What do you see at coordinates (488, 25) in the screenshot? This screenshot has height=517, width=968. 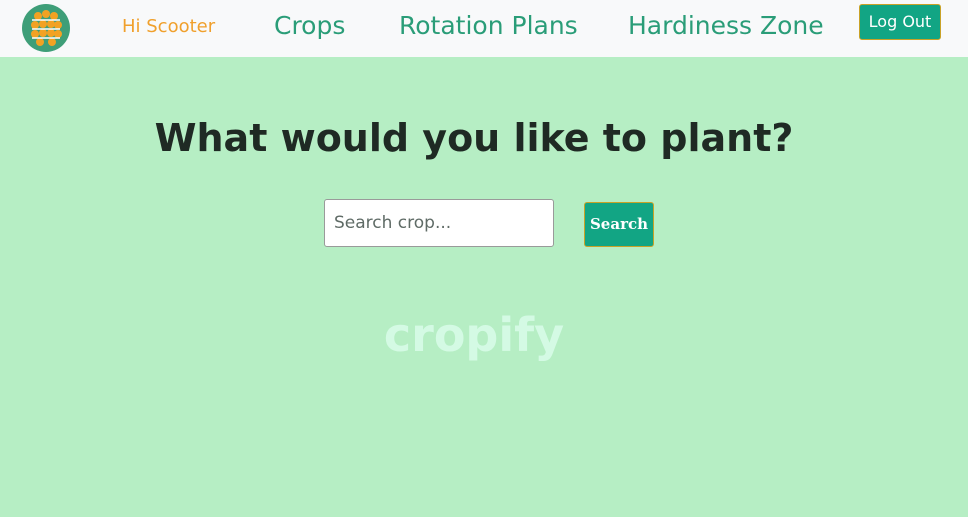 I see `nav-link-rotation-plans: Rotation Plans` at bounding box center [488, 25].